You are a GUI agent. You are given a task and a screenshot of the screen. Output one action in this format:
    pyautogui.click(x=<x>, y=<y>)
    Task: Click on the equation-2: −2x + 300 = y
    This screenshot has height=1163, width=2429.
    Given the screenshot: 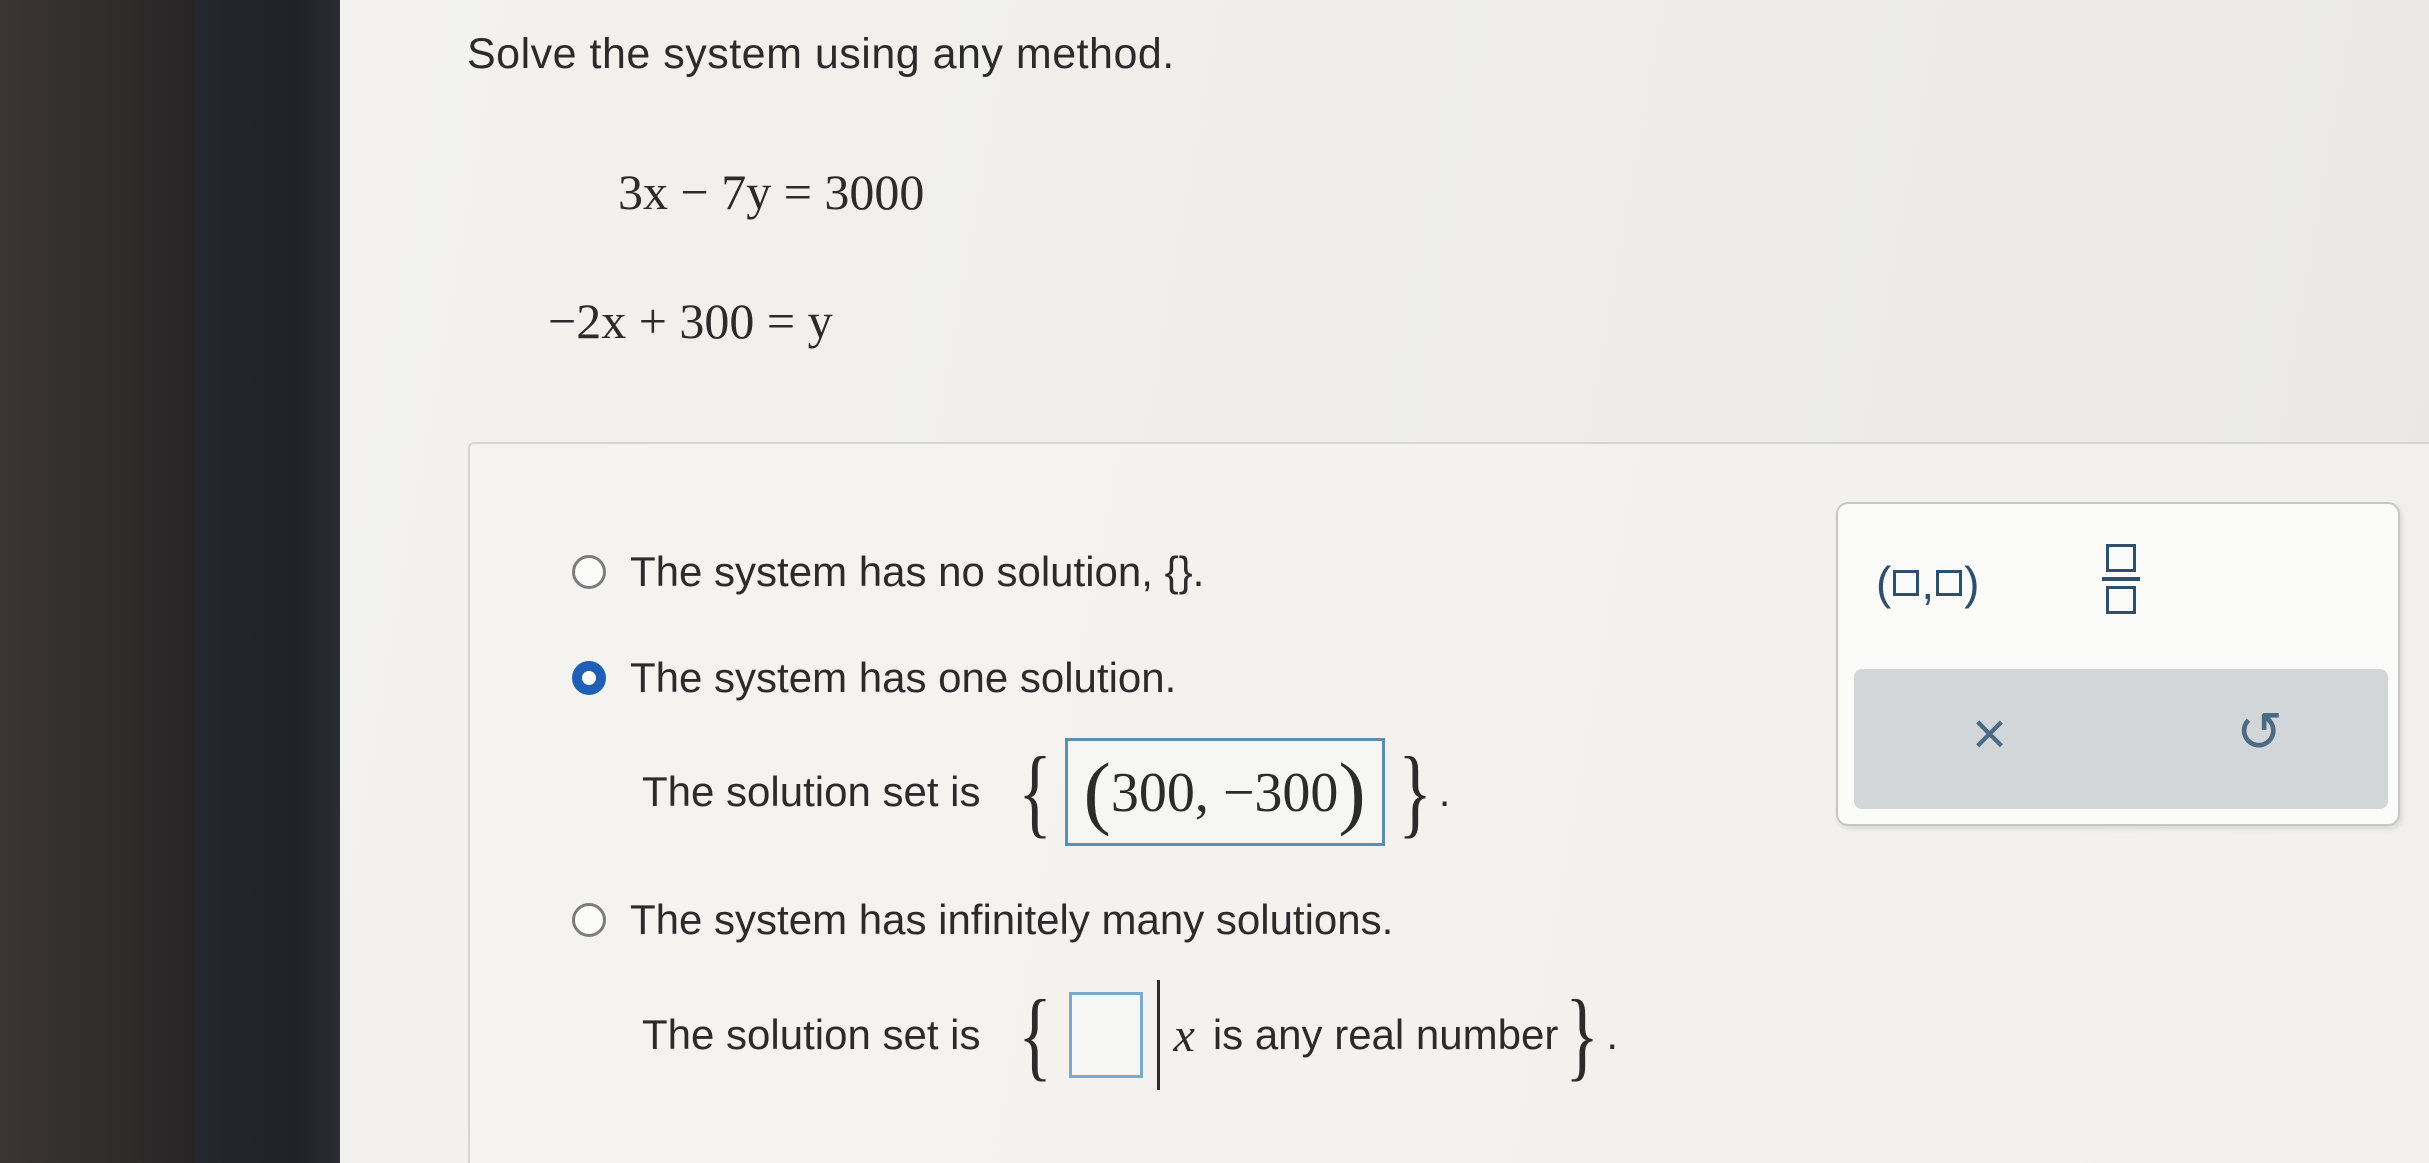 What is the action you would take?
    pyautogui.click(x=690, y=321)
    